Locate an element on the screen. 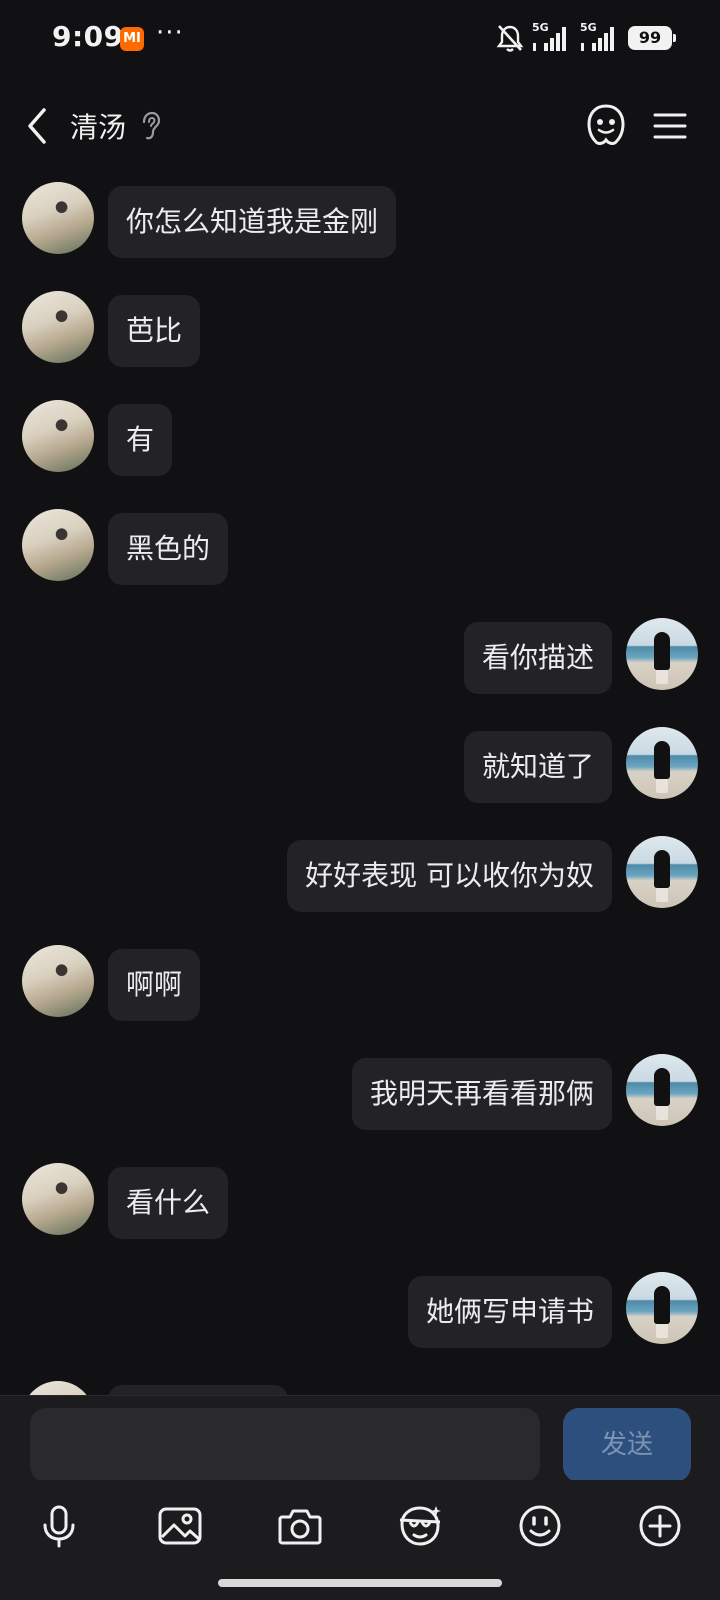  battery-icon: 99 is located at coordinates (652, 38).